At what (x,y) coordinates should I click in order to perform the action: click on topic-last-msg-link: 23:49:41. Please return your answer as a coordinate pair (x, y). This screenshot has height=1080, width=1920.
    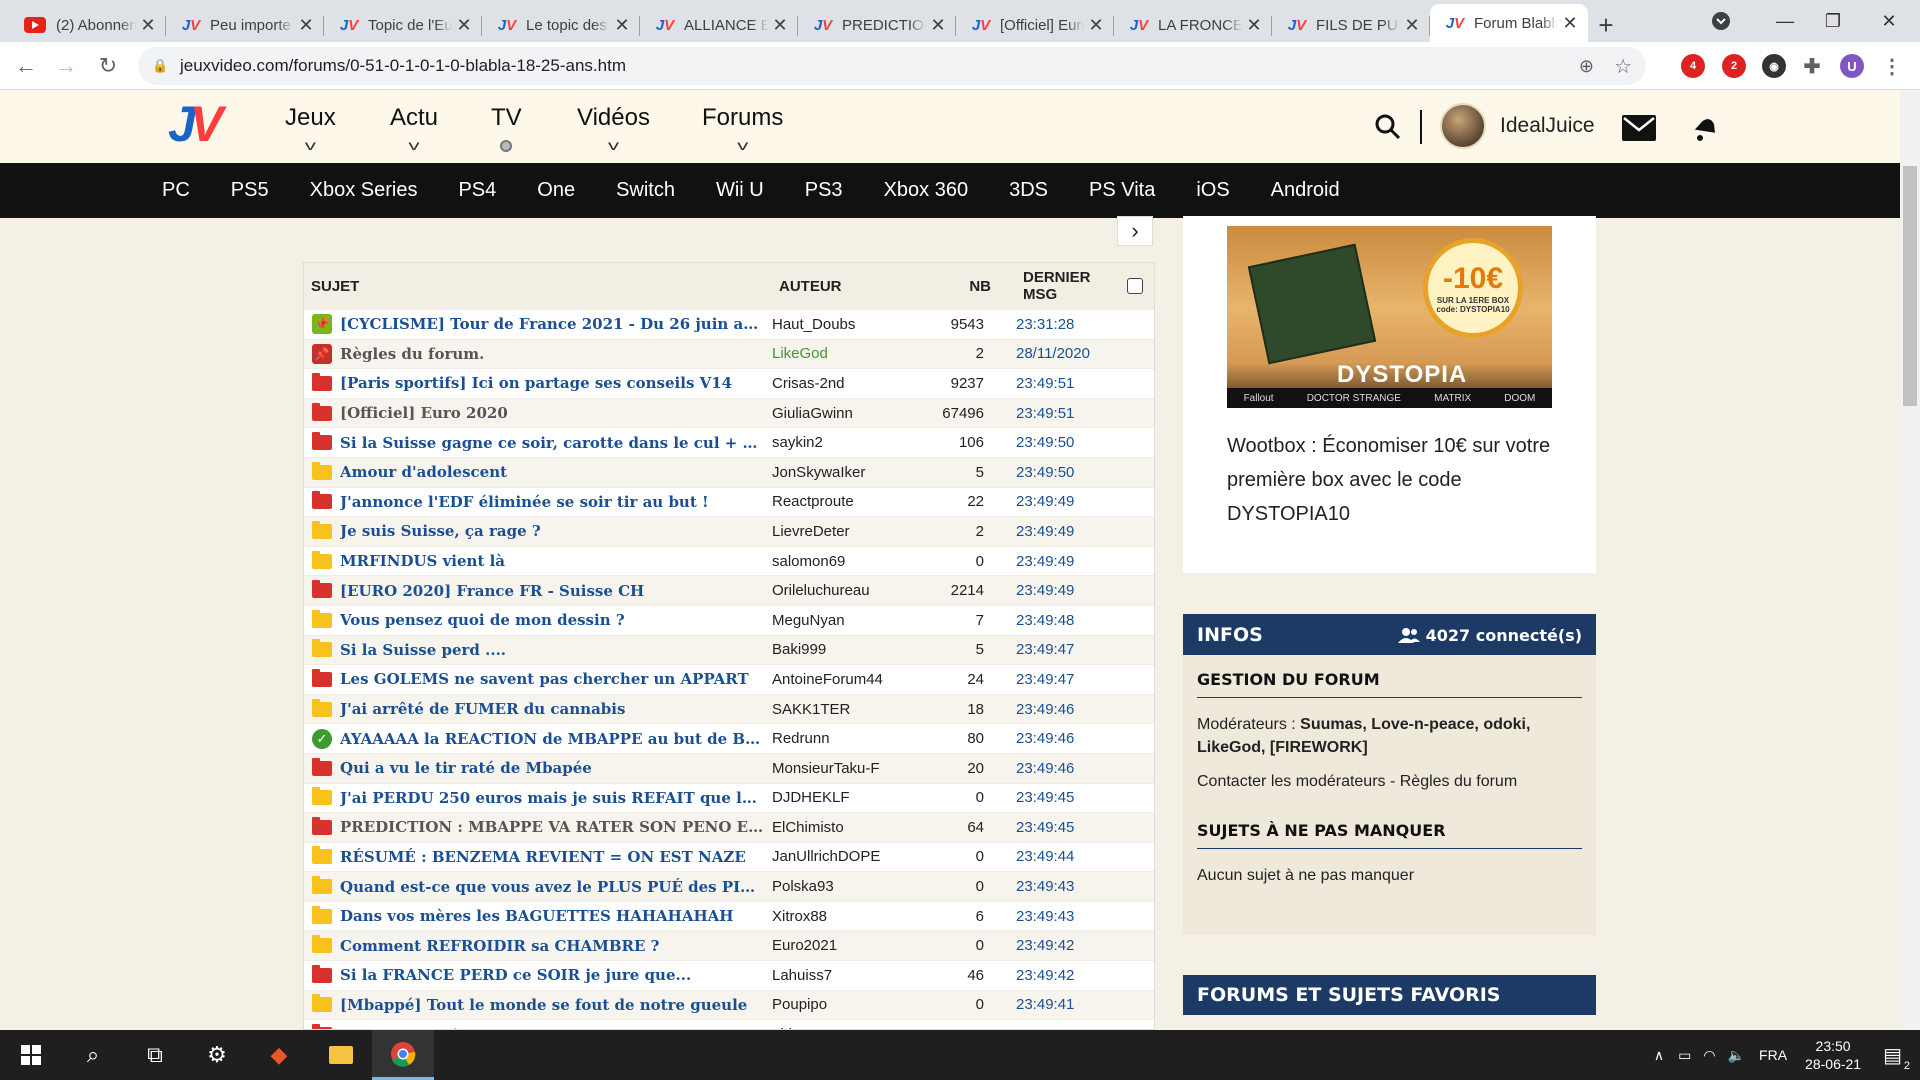
    Looking at the image, I should click on (1054, 1004).